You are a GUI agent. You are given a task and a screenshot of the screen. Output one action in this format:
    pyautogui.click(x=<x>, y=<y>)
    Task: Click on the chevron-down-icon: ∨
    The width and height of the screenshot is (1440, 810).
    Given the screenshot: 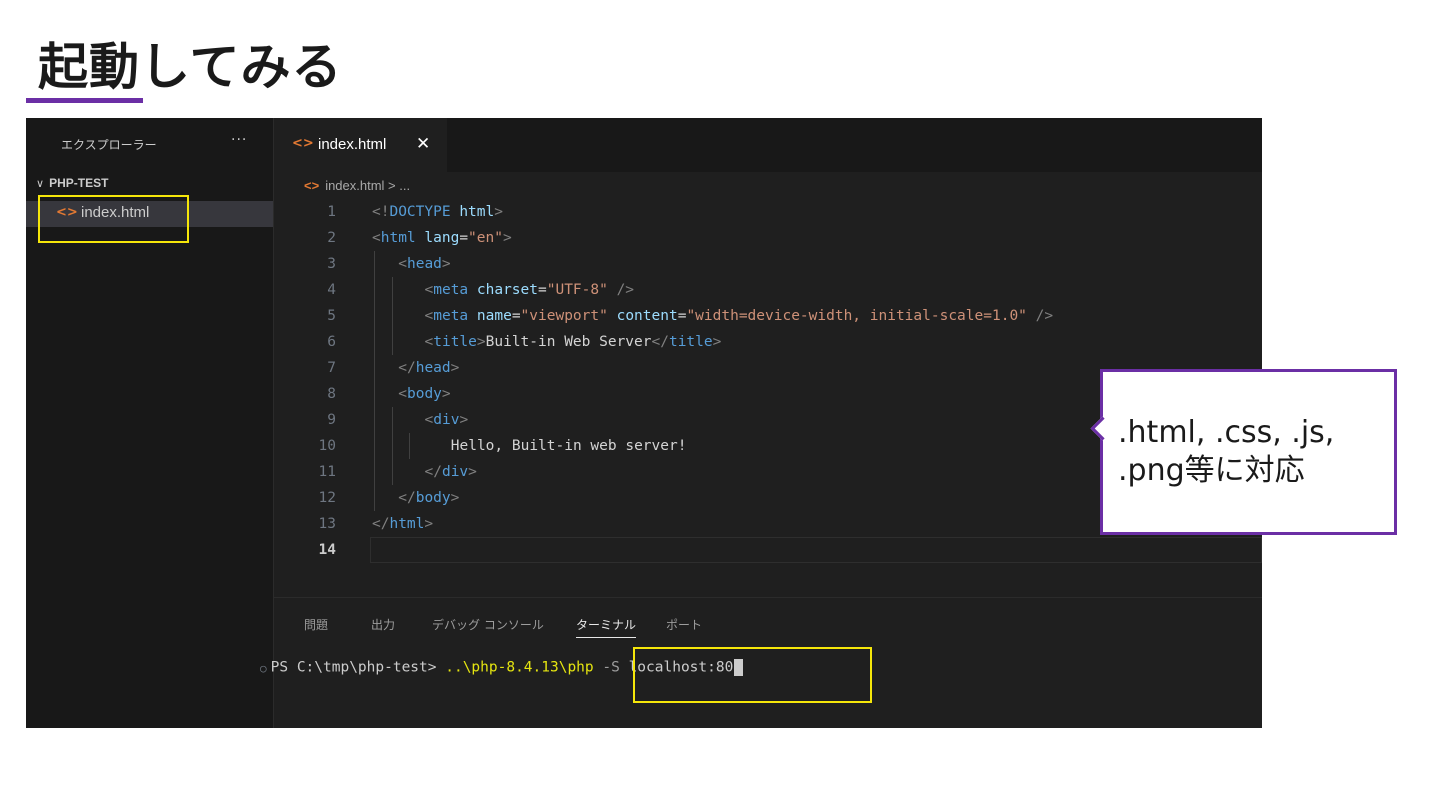 What is the action you would take?
    pyautogui.click(x=40, y=184)
    